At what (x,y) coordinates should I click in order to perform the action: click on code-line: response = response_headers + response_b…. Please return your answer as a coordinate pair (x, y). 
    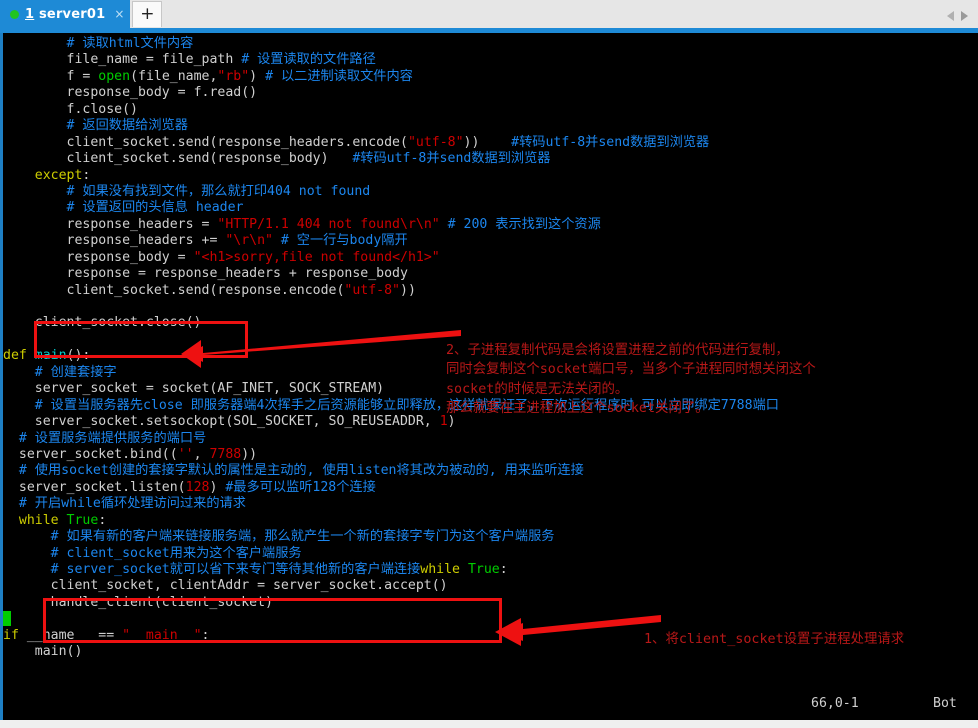
    Looking at the image, I should click on (490, 274).